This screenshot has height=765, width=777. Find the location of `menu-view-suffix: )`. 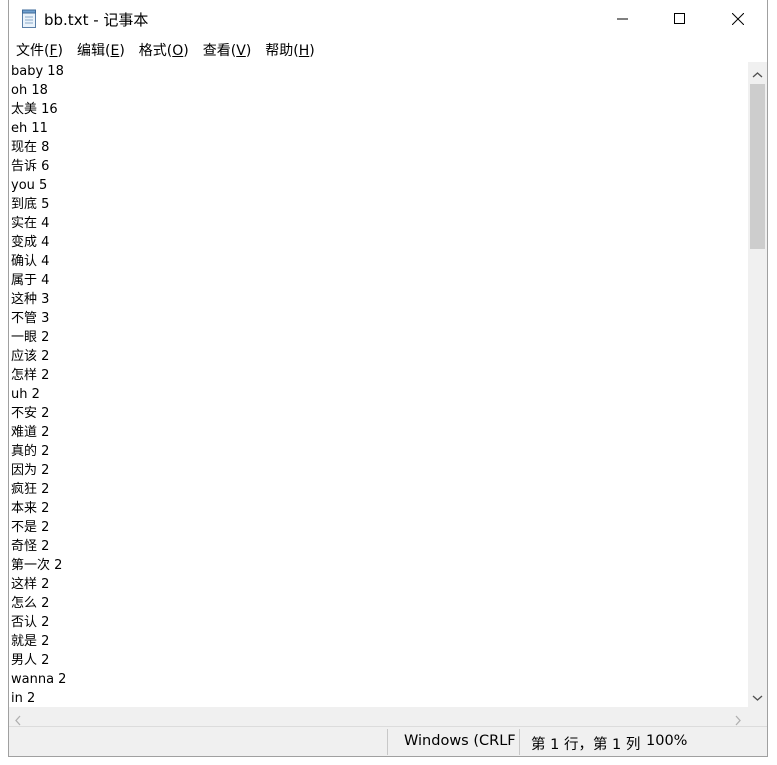

menu-view-suffix: ) is located at coordinates (248, 51).